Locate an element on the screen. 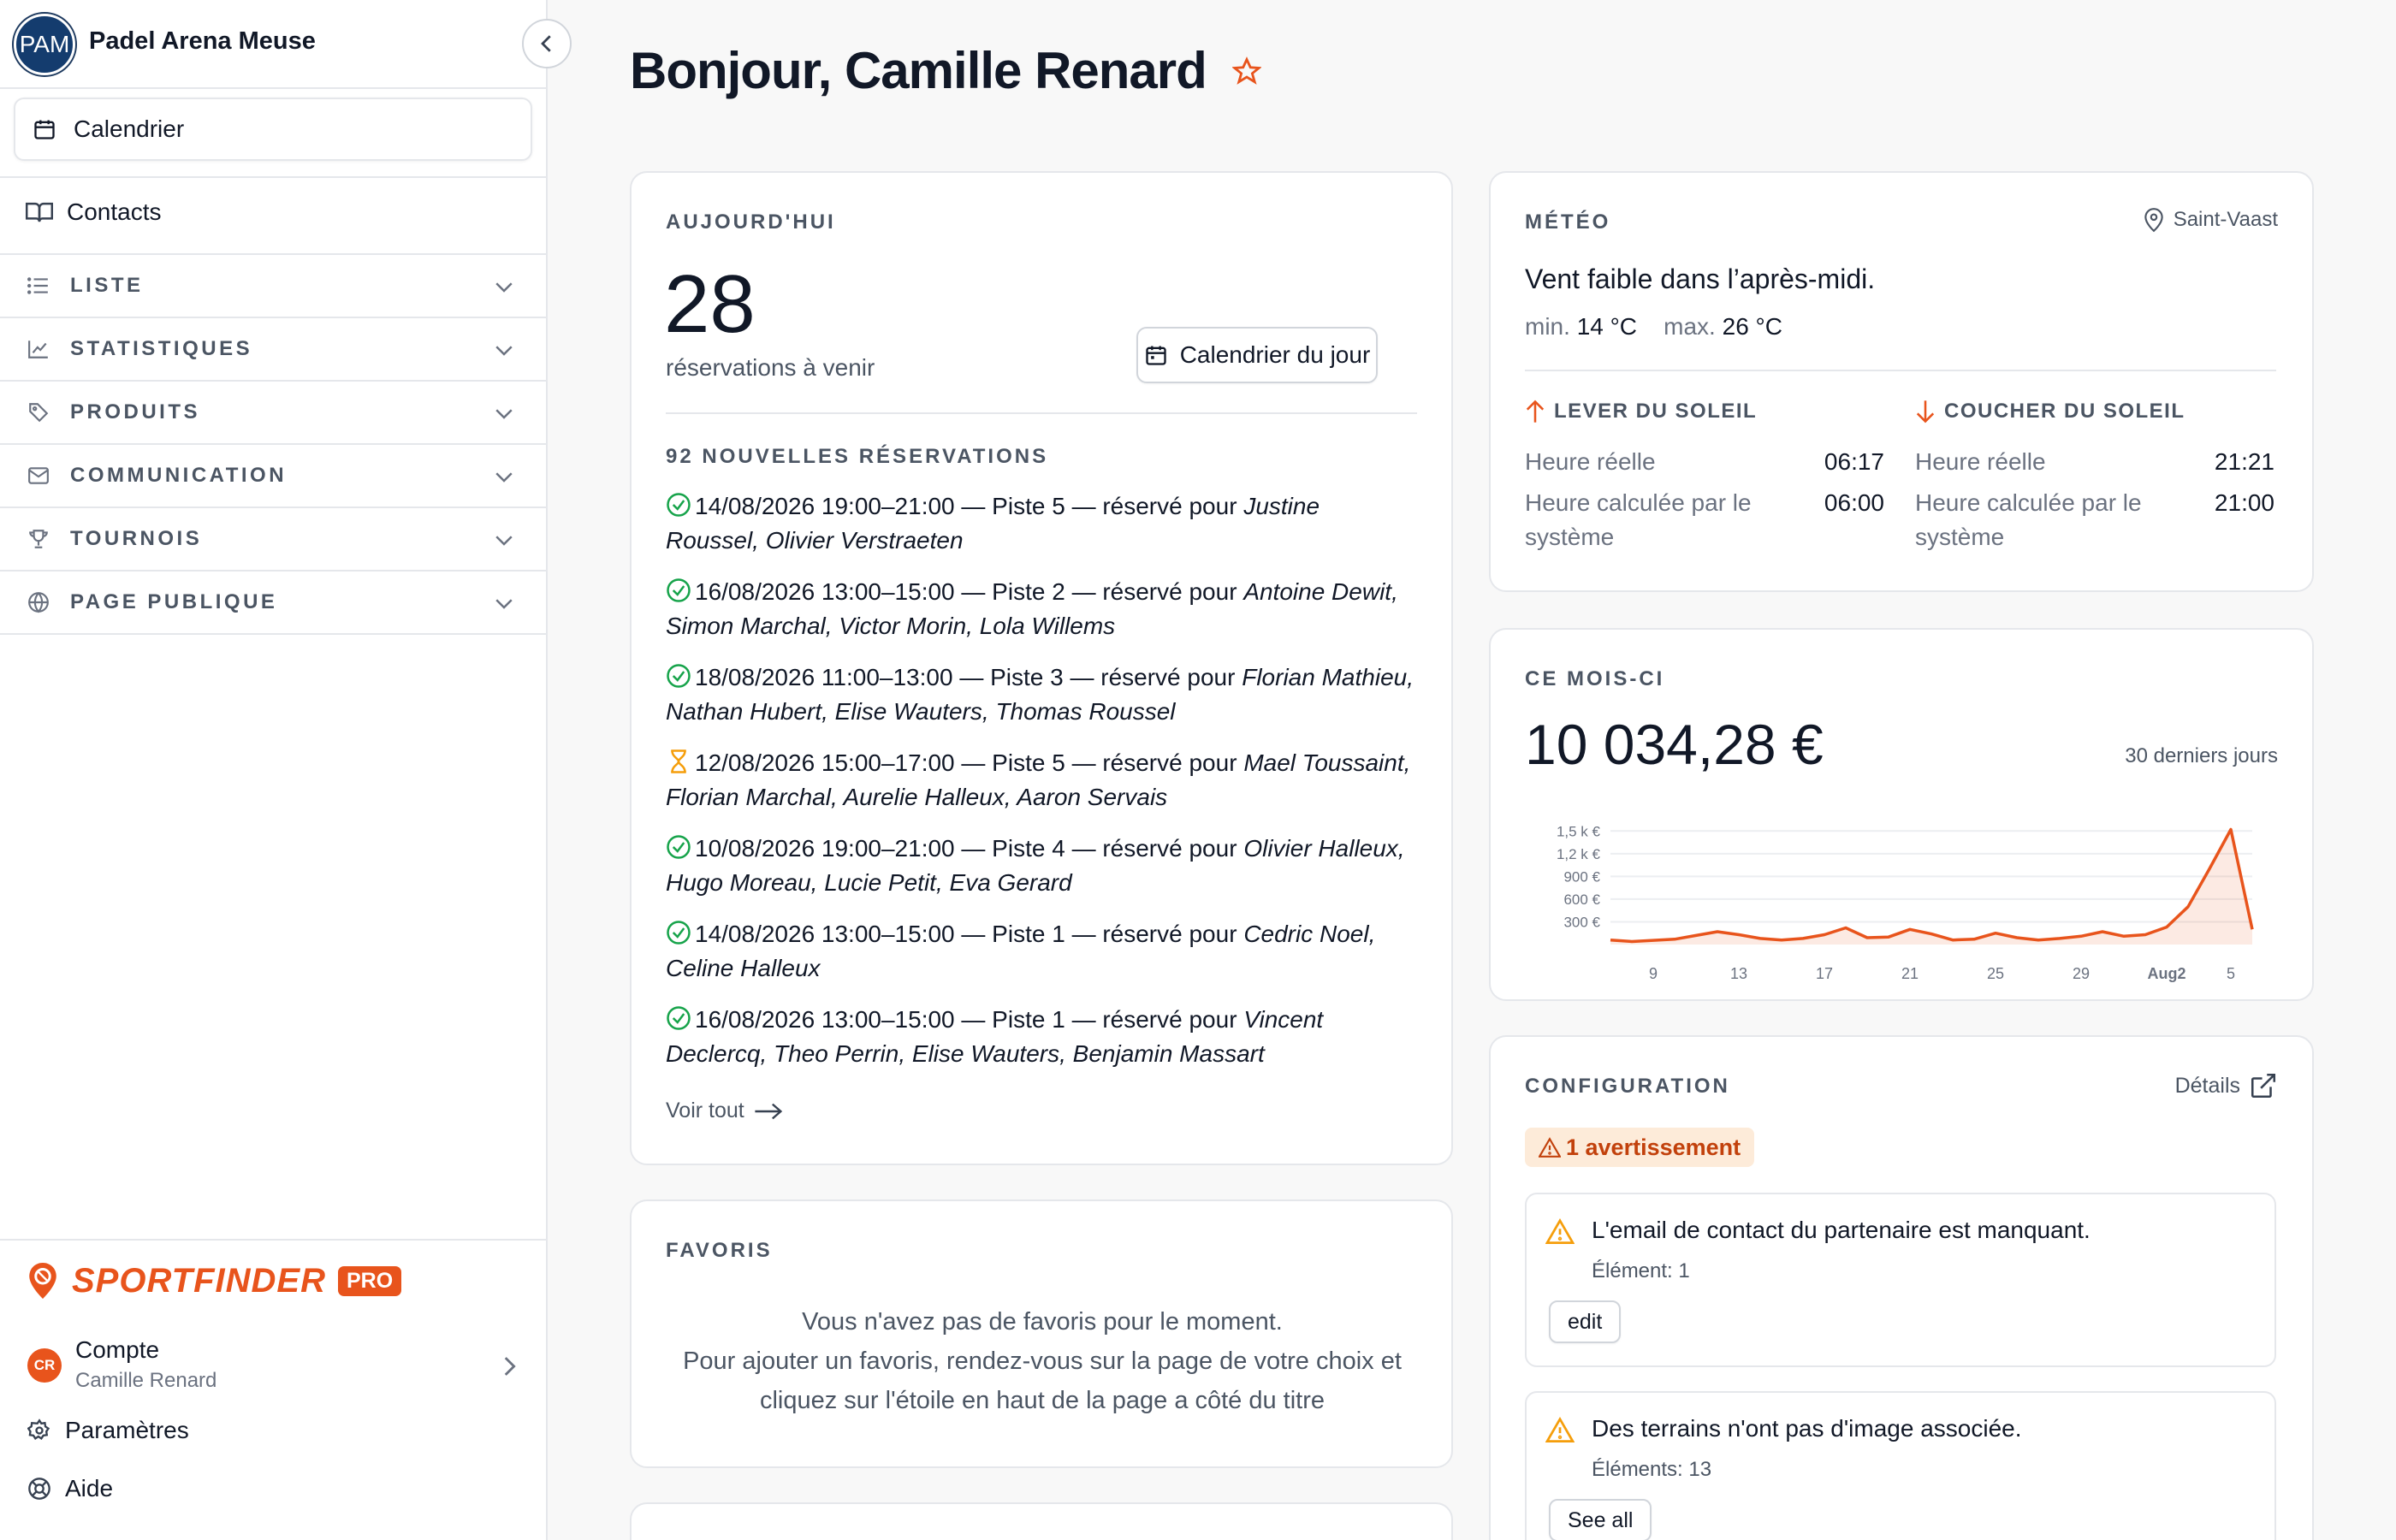  see-all-link: Voir tout is located at coordinates (725, 1111).